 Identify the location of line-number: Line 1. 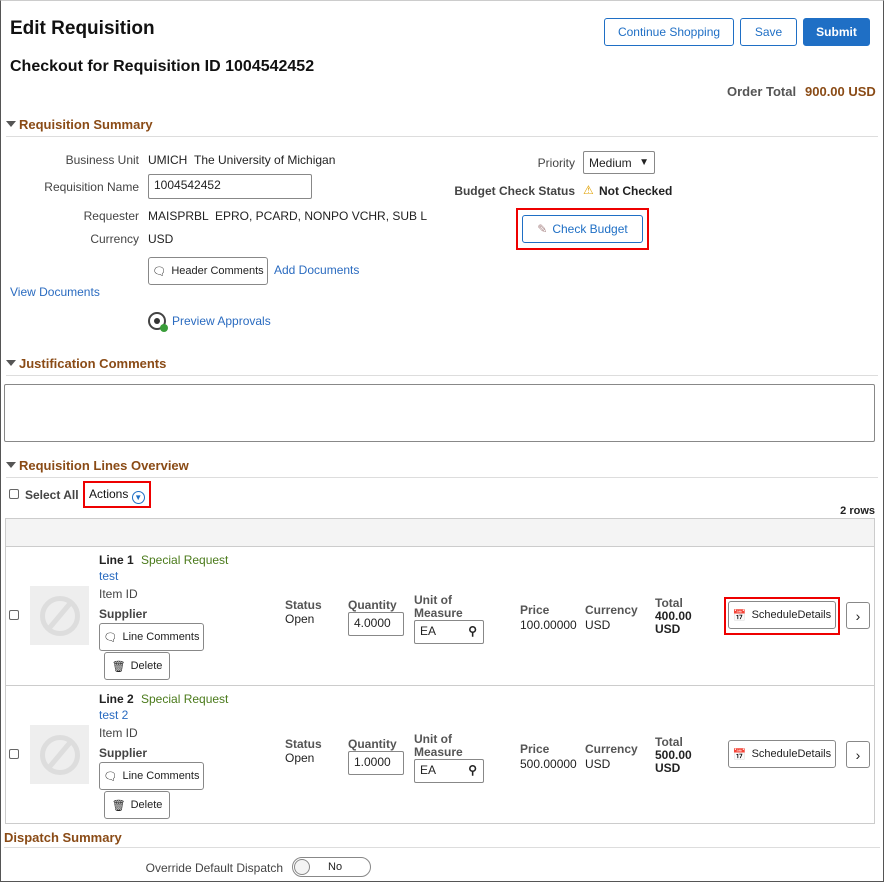
(116, 560).